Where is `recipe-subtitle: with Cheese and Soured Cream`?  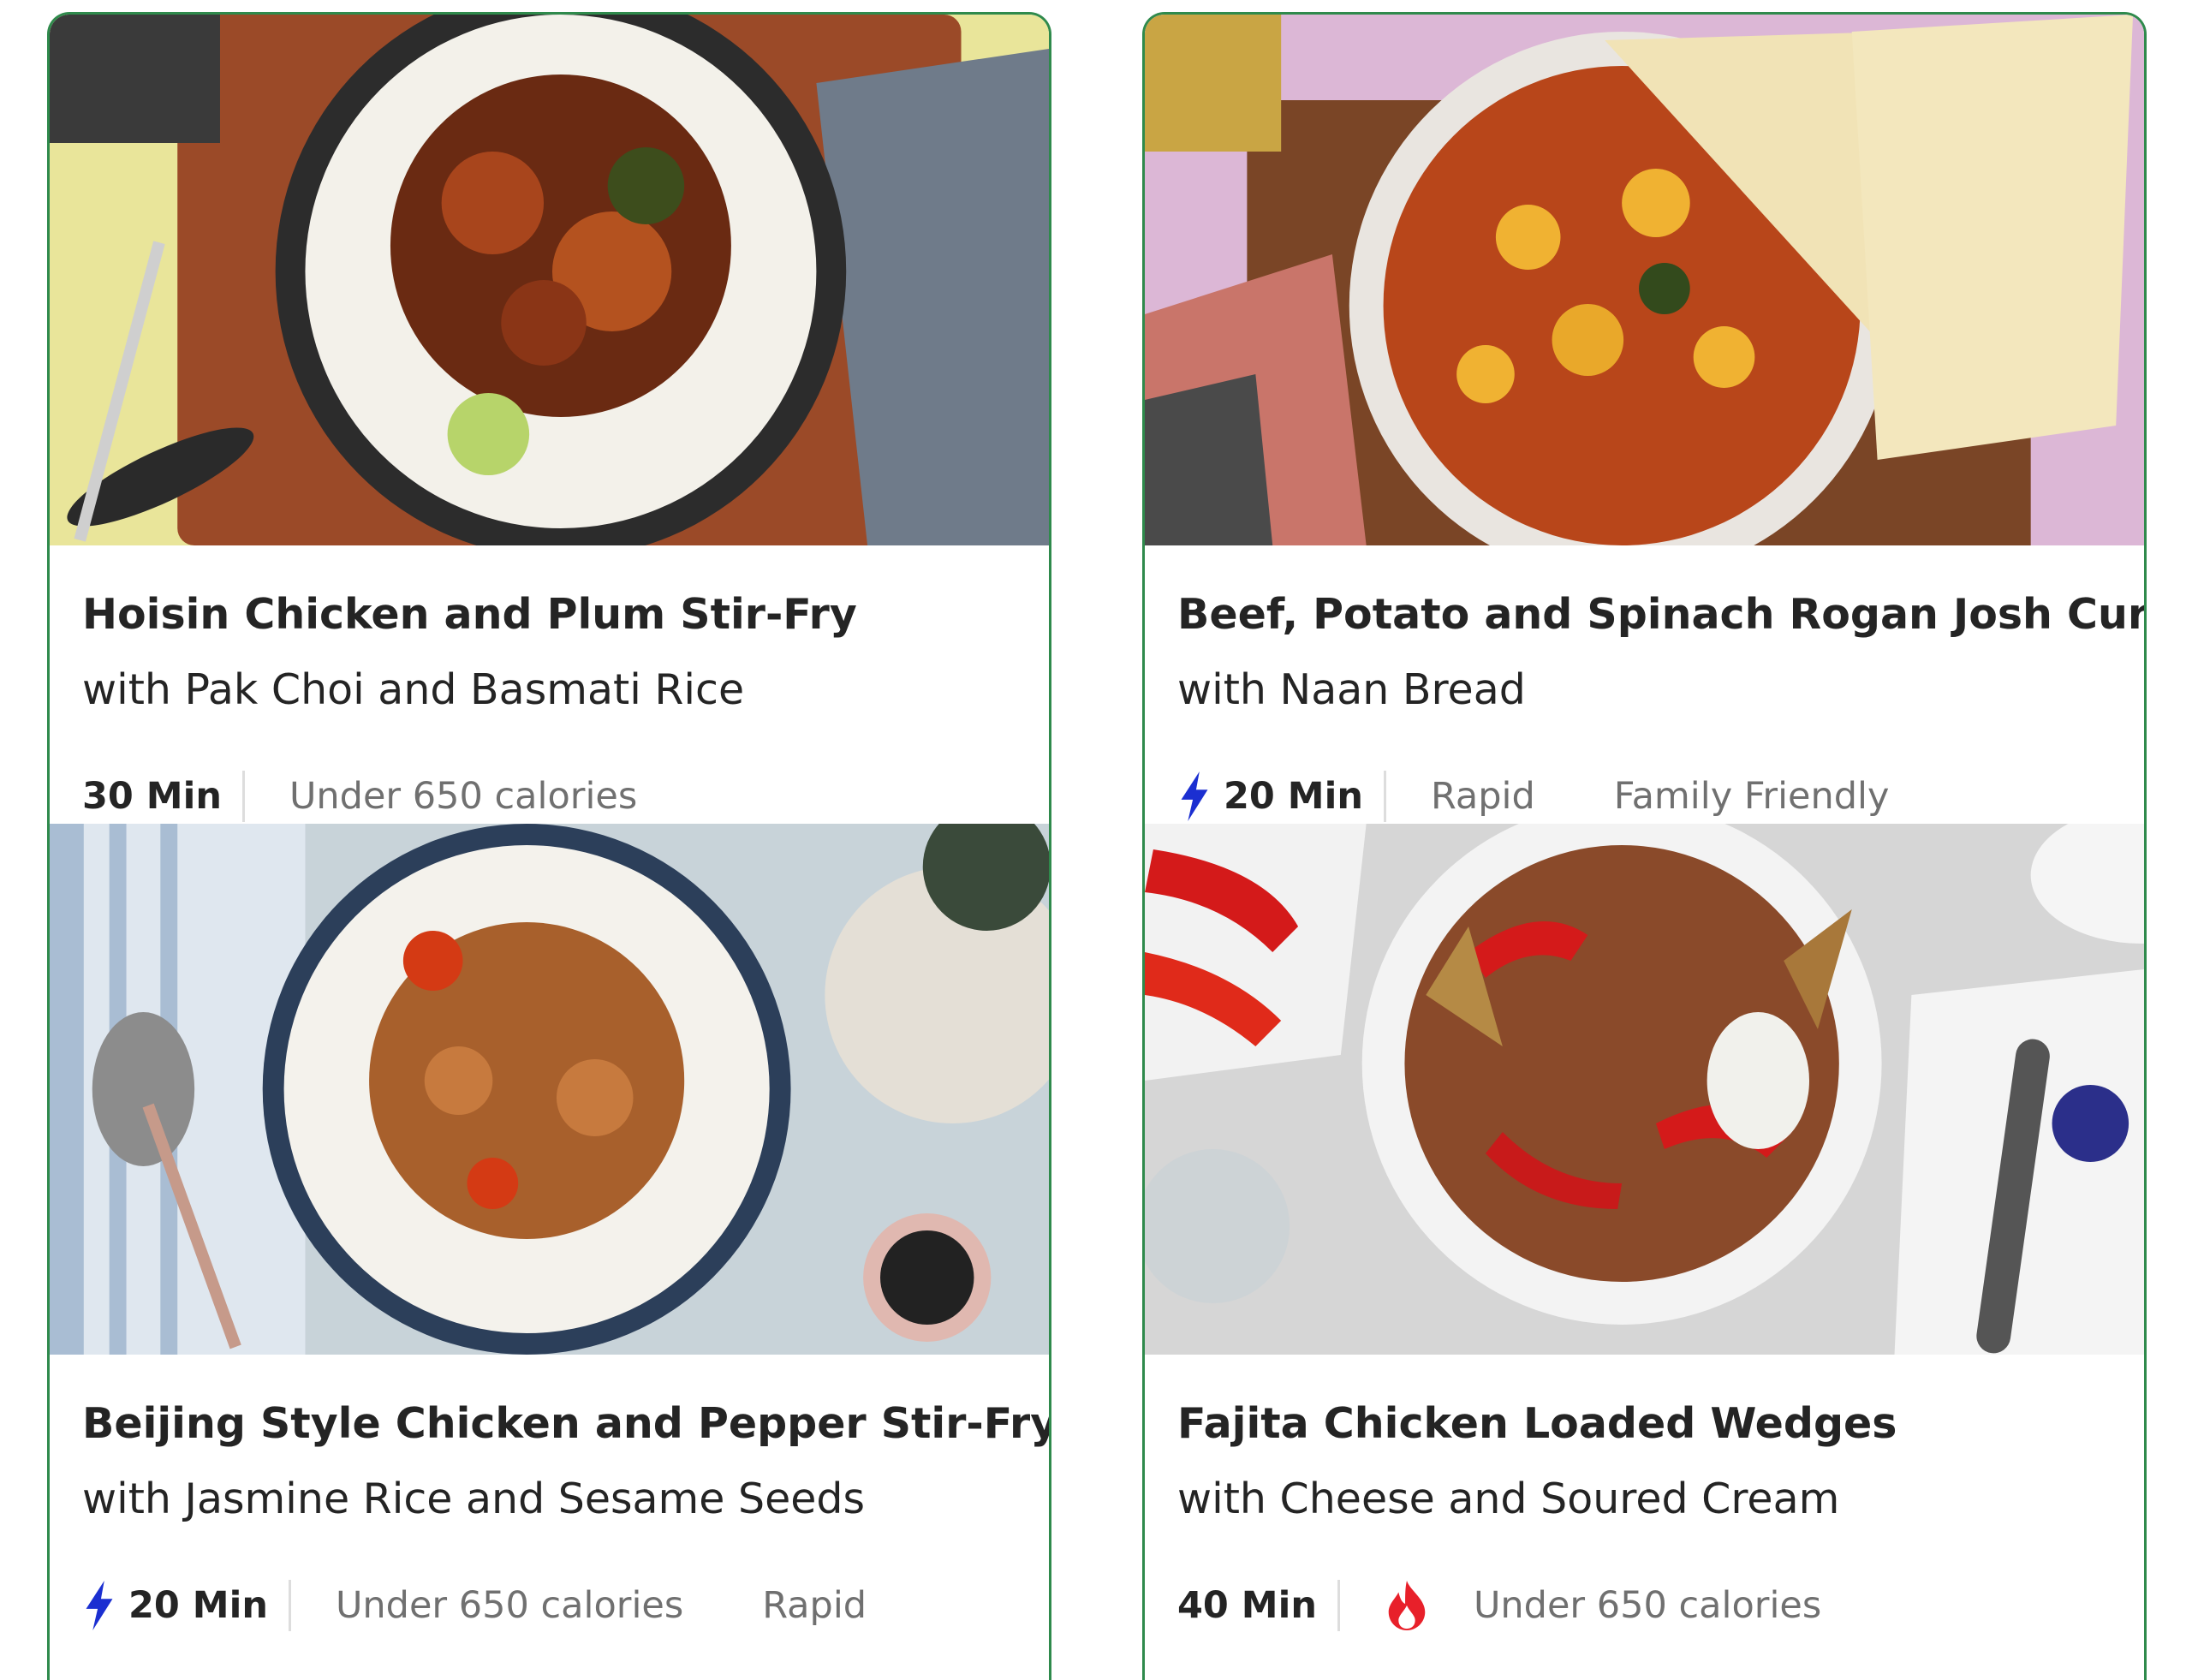
recipe-subtitle: with Cheese and Soured Cream is located at coordinates (1508, 1499).